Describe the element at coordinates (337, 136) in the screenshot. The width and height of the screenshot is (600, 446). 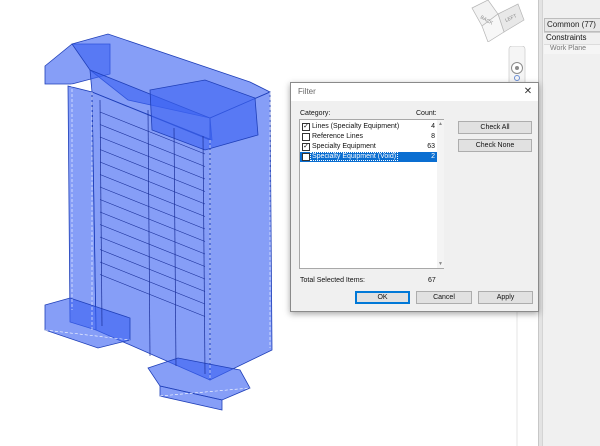
I see `category-name: Reference Lines` at that location.